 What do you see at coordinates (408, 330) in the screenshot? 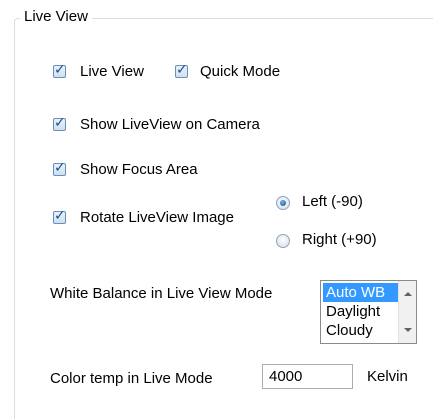
I see `scroll-down-icon` at bounding box center [408, 330].